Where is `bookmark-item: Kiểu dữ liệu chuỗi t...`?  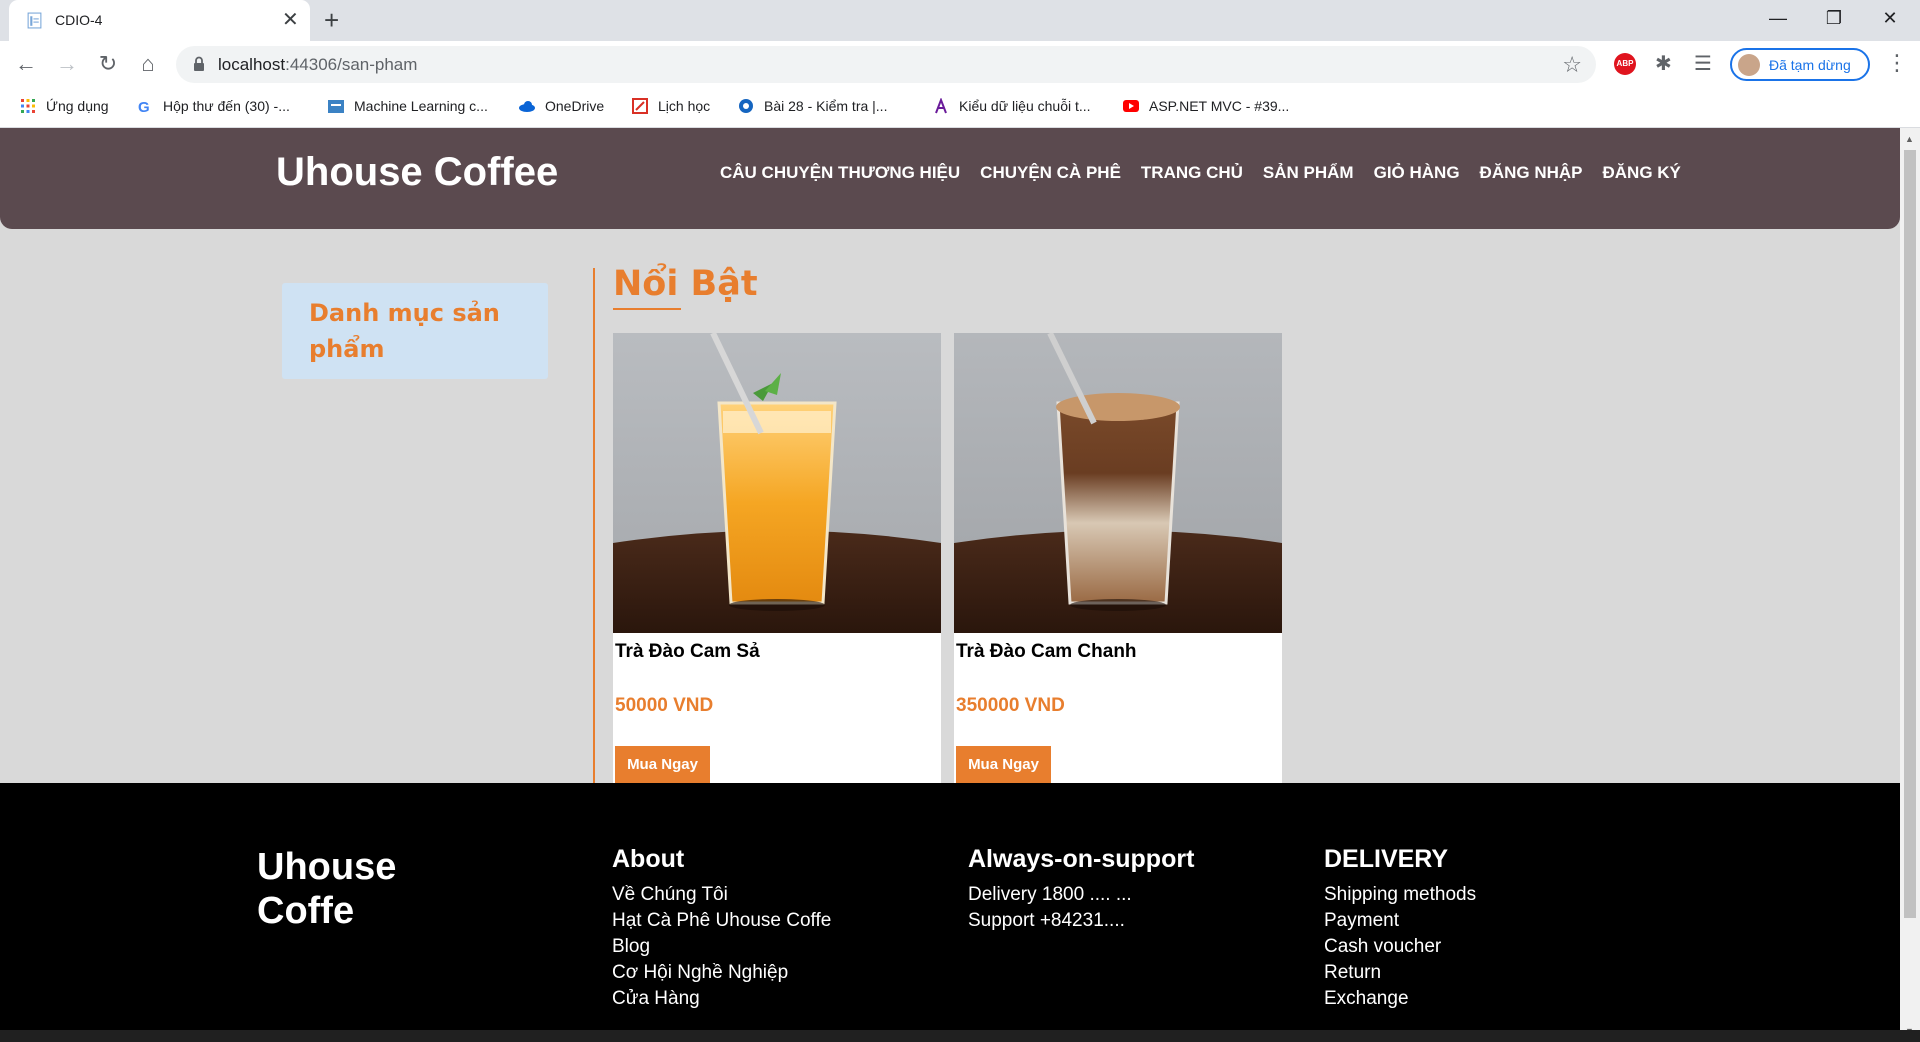
bookmark-item: Kiểu dữ liệu chuỗi t... is located at coordinates (1012, 108).